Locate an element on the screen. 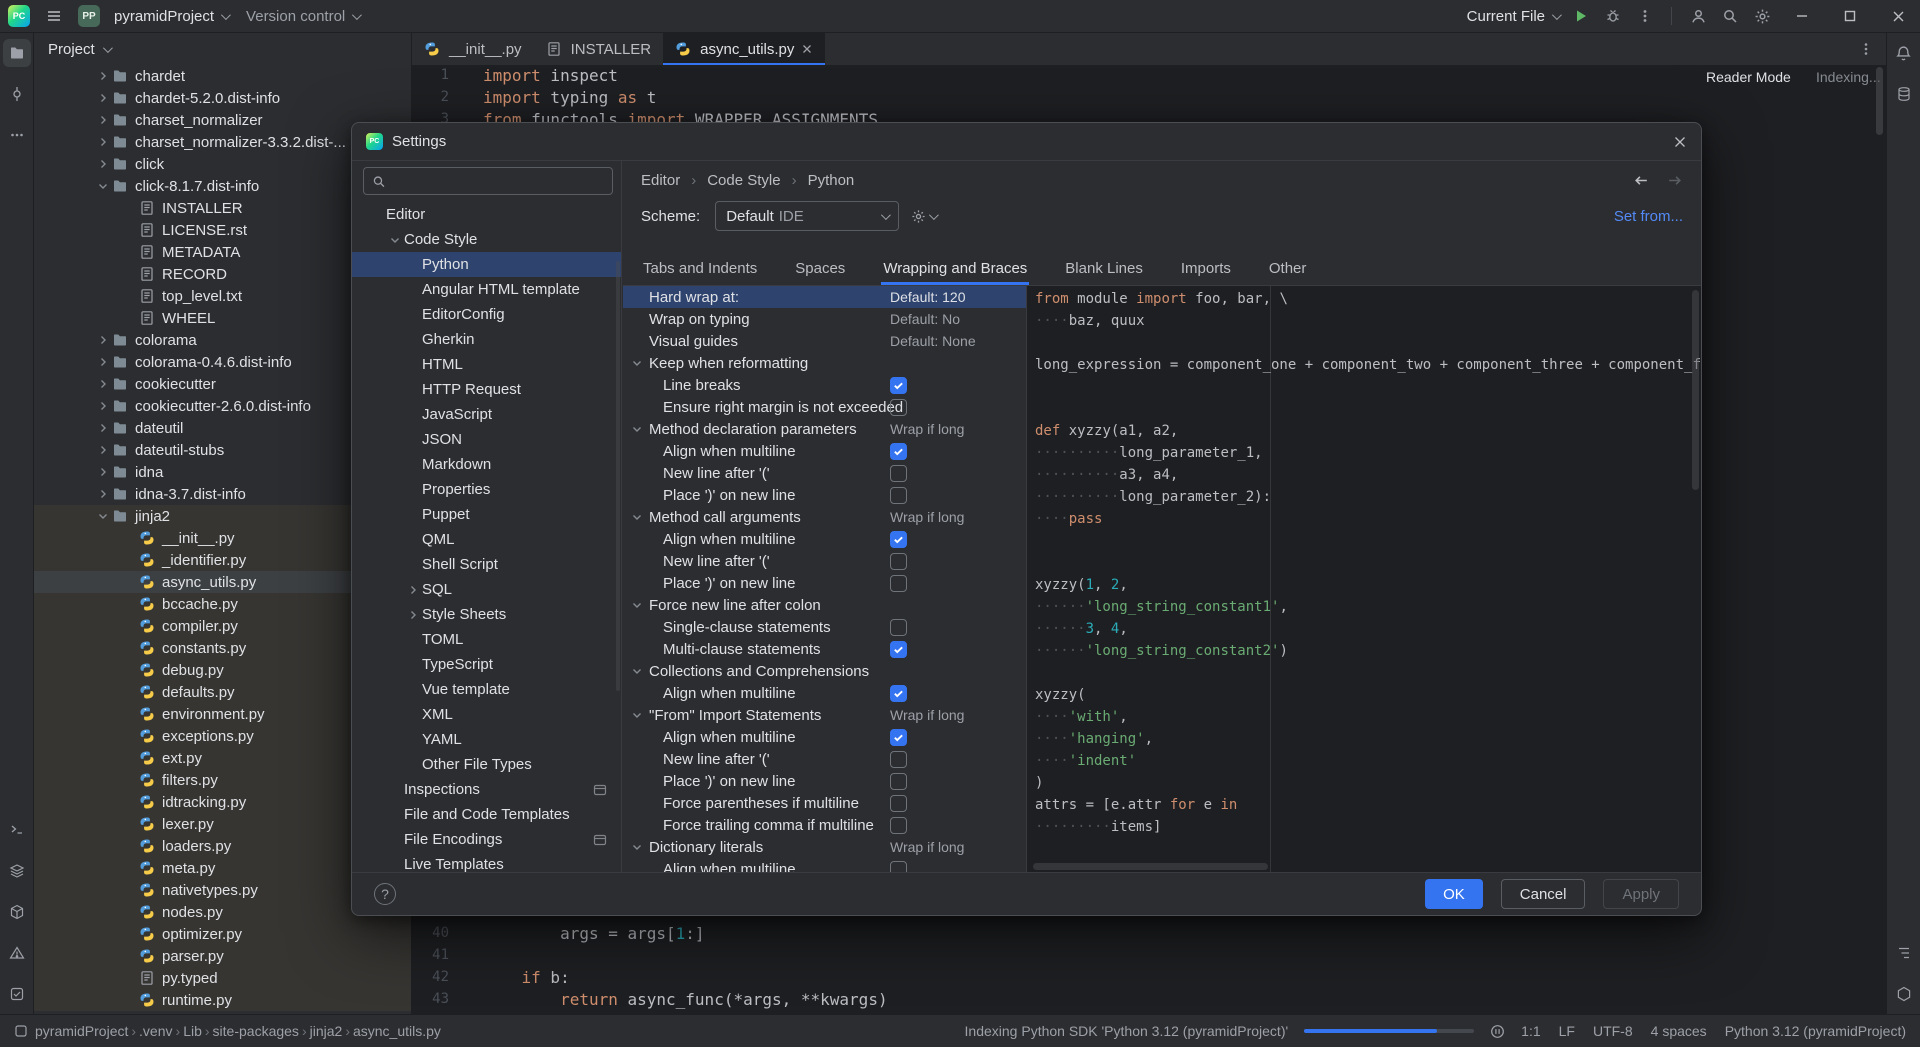 The image size is (1920, 1047). tree-item: runtime.py is located at coordinates (222, 1000).